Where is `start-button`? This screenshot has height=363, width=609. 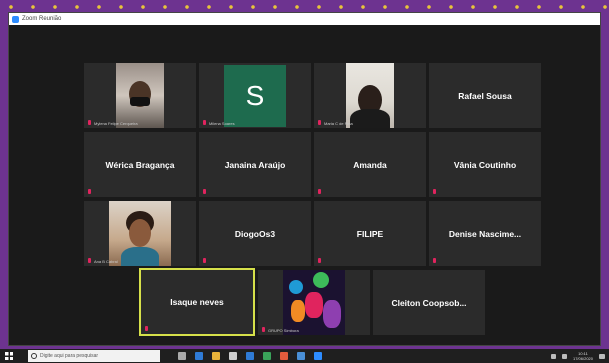 start-button is located at coordinates (9, 356).